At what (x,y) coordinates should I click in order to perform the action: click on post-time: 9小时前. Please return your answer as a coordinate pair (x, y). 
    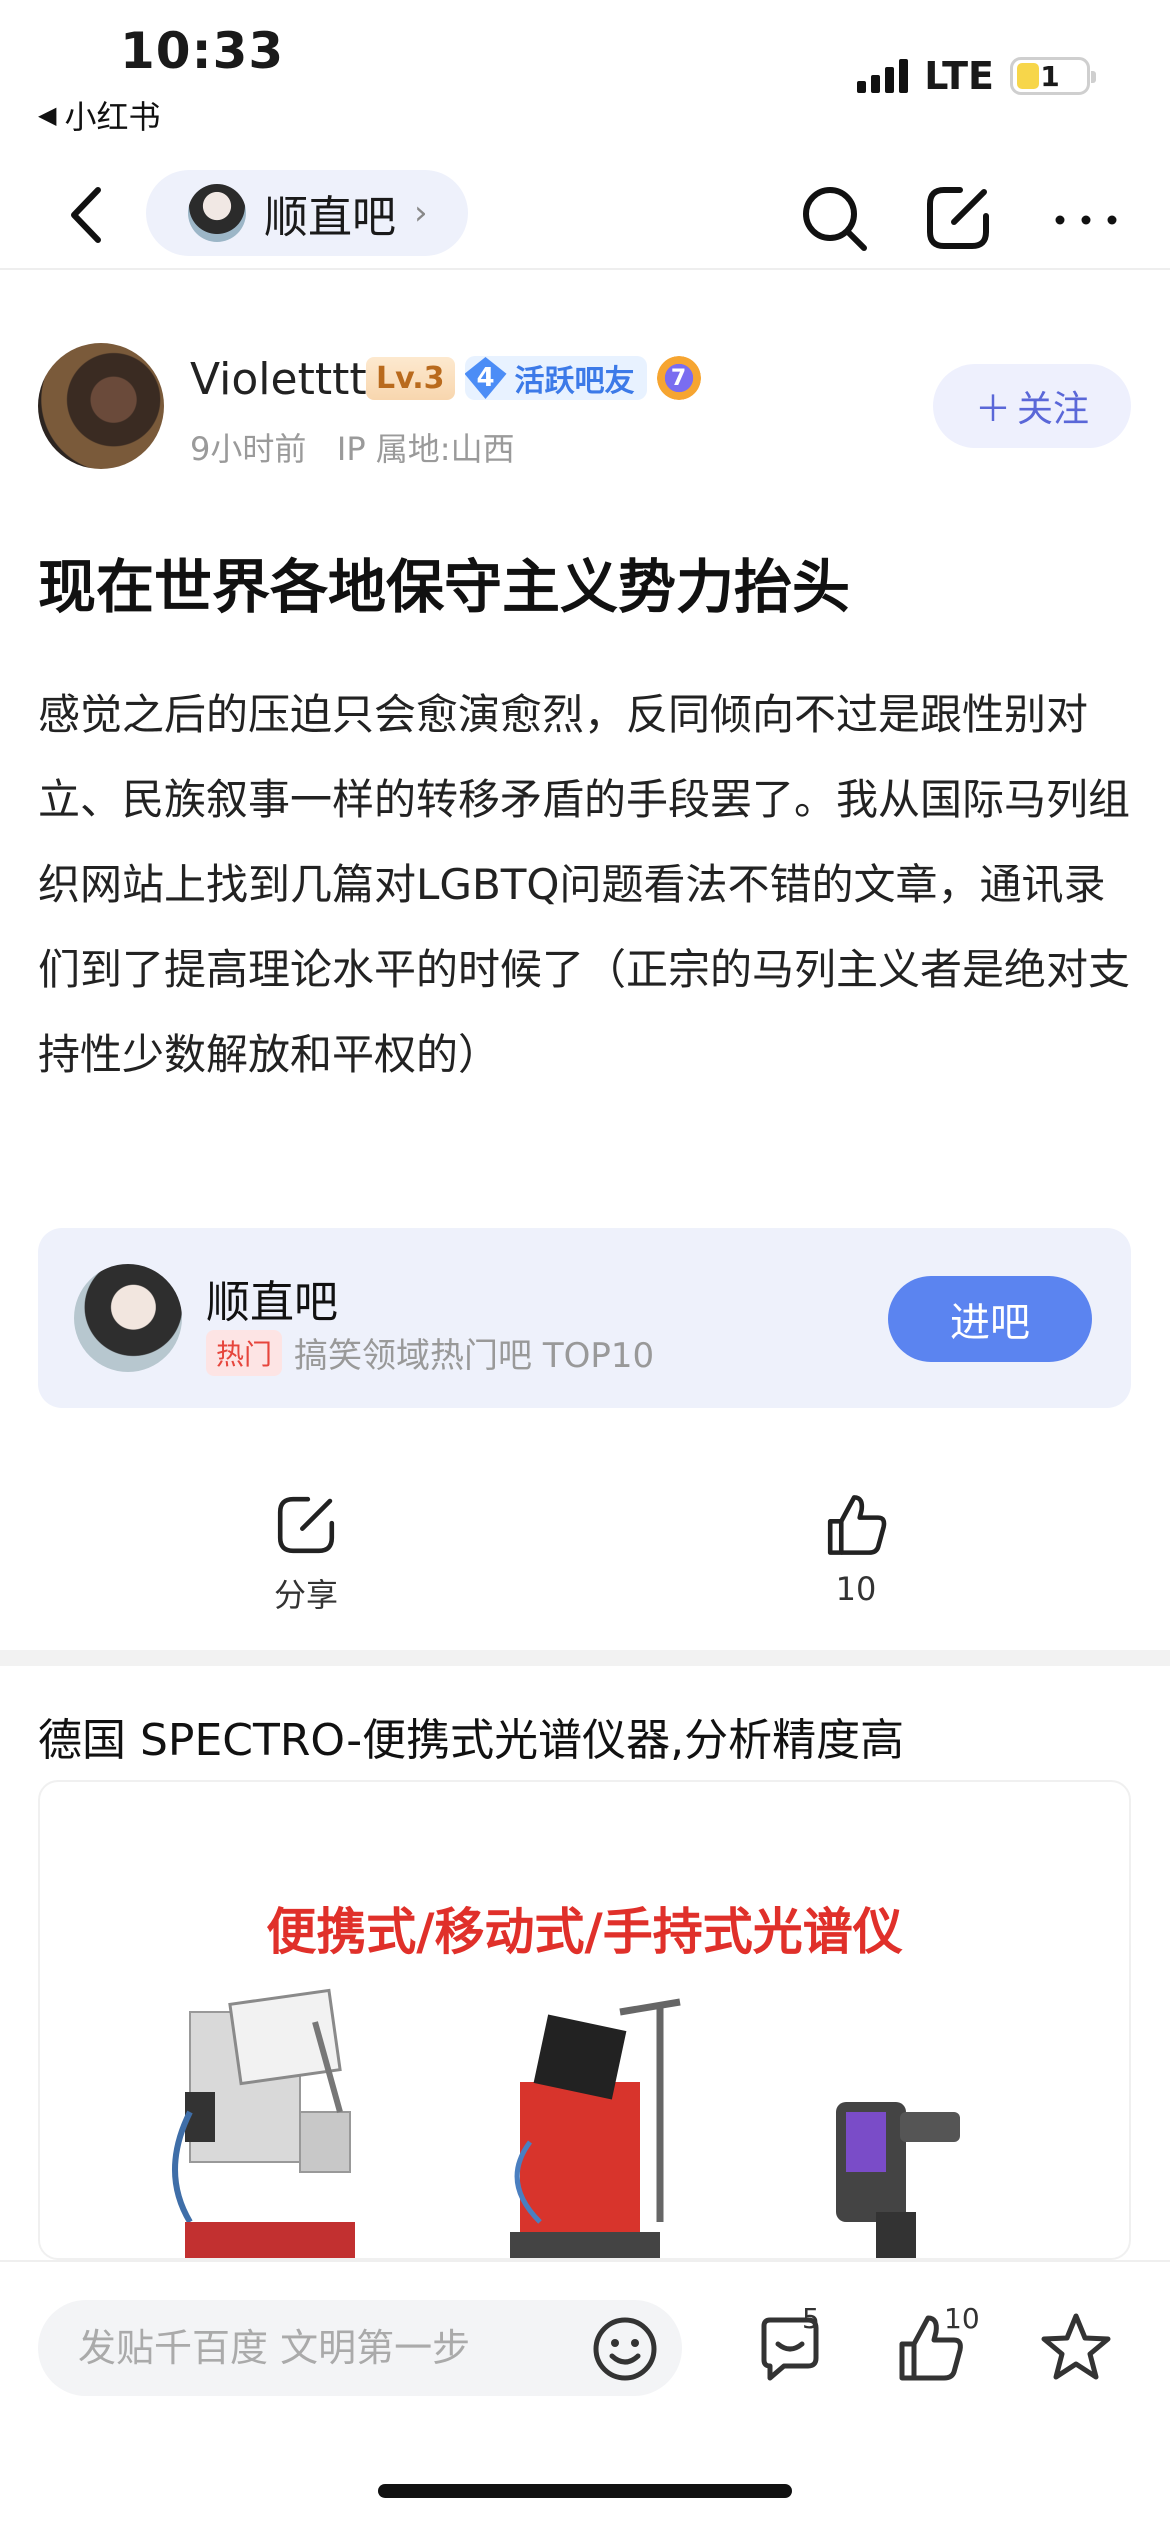
    Looking at the image, I should click on (248, 449).